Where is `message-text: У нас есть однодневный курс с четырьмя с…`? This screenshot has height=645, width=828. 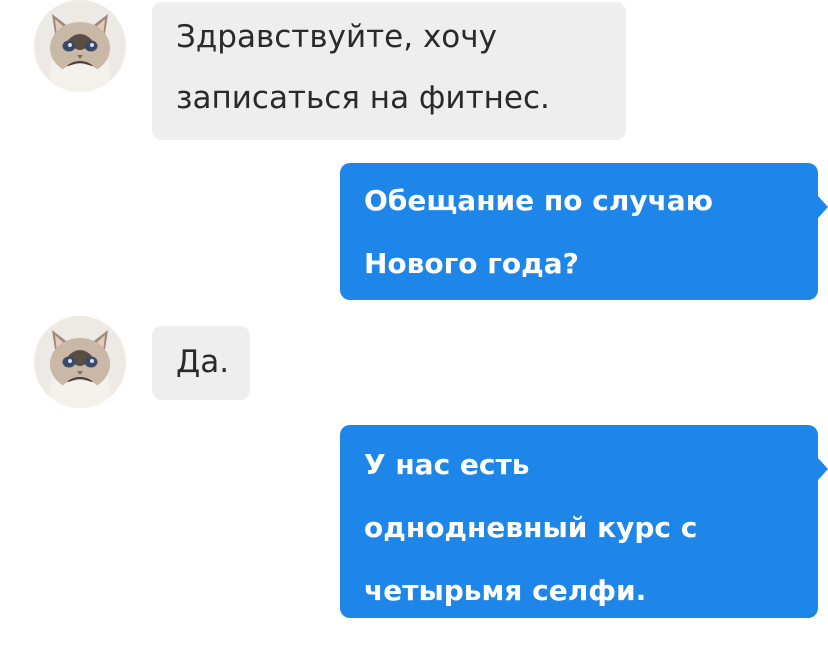 message-text: У нас есть однодневный курс с четырьмя с… is located at coordinates (531, 527).